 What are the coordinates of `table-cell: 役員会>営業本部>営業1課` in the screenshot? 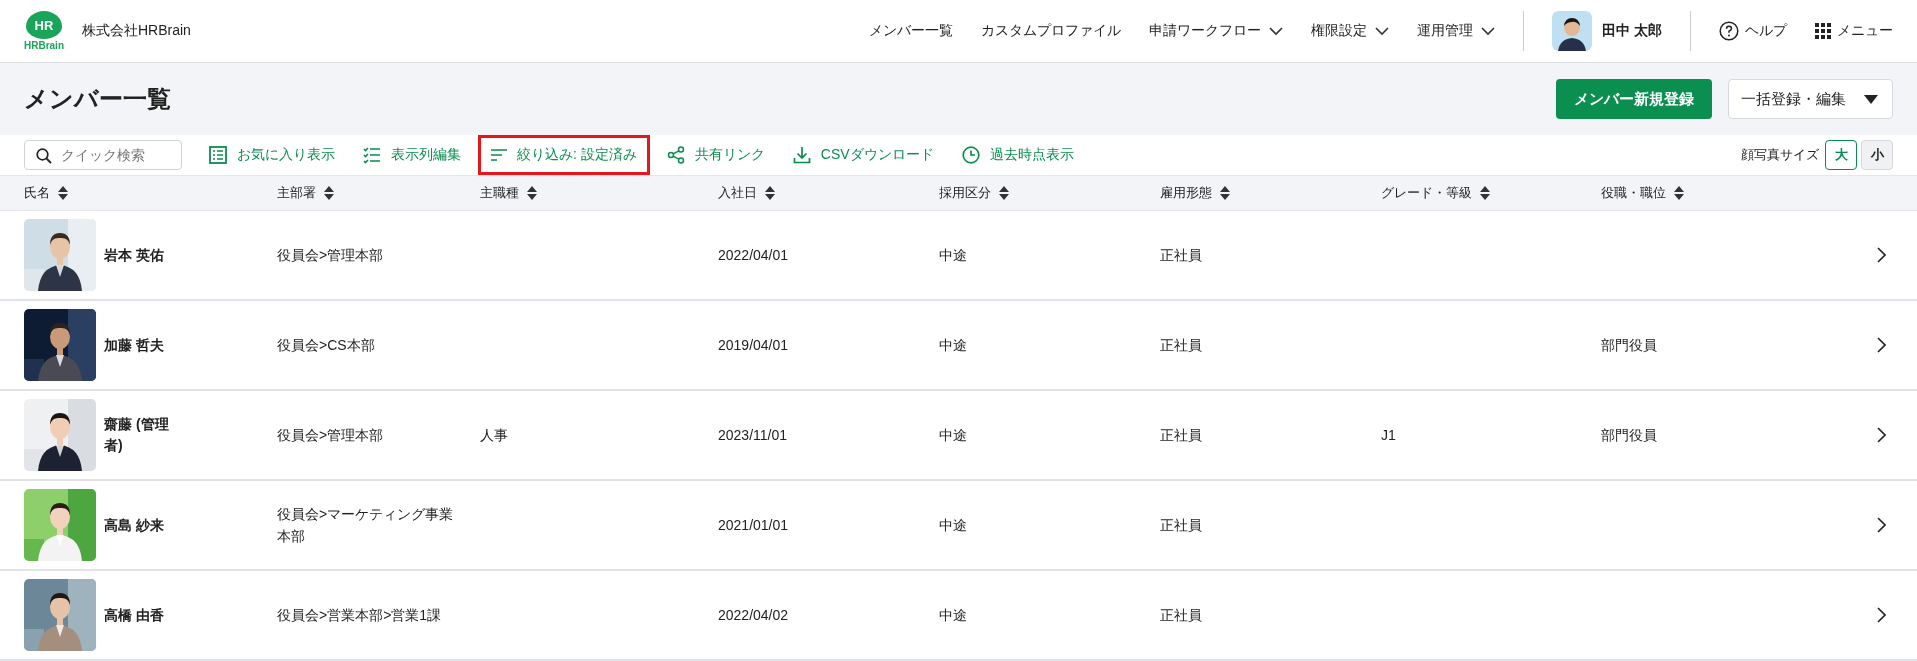 It's located at (359, 614).